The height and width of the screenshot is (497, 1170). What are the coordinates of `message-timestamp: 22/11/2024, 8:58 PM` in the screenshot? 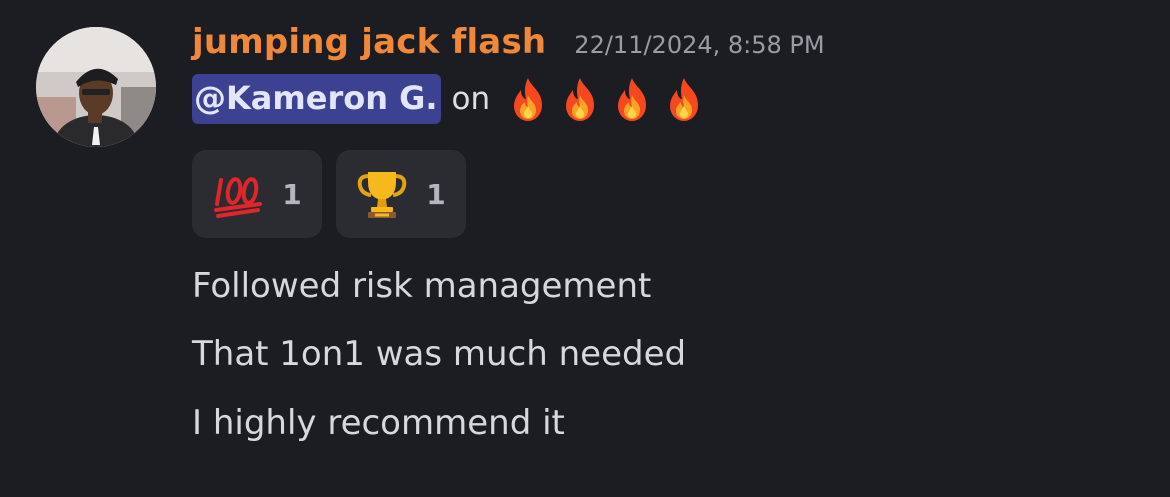 It's located at (699, 45).